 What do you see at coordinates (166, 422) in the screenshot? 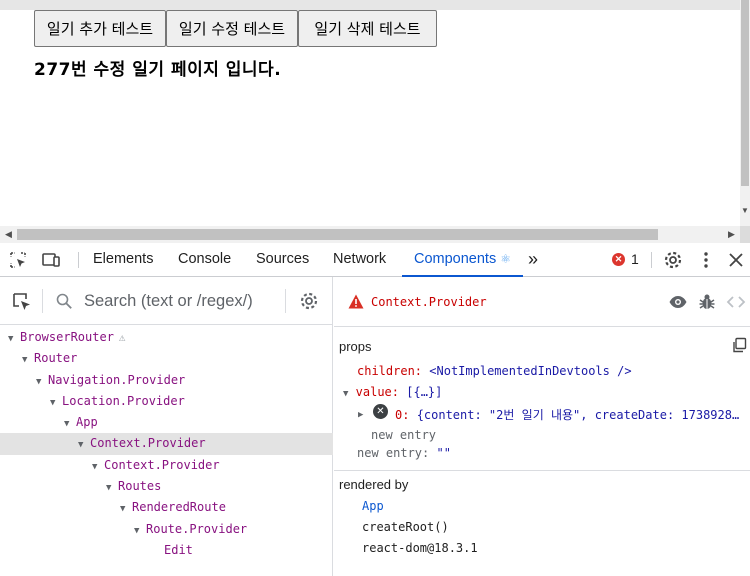
I see `tree-node: ▼ App` at bounding box center [166, 422].